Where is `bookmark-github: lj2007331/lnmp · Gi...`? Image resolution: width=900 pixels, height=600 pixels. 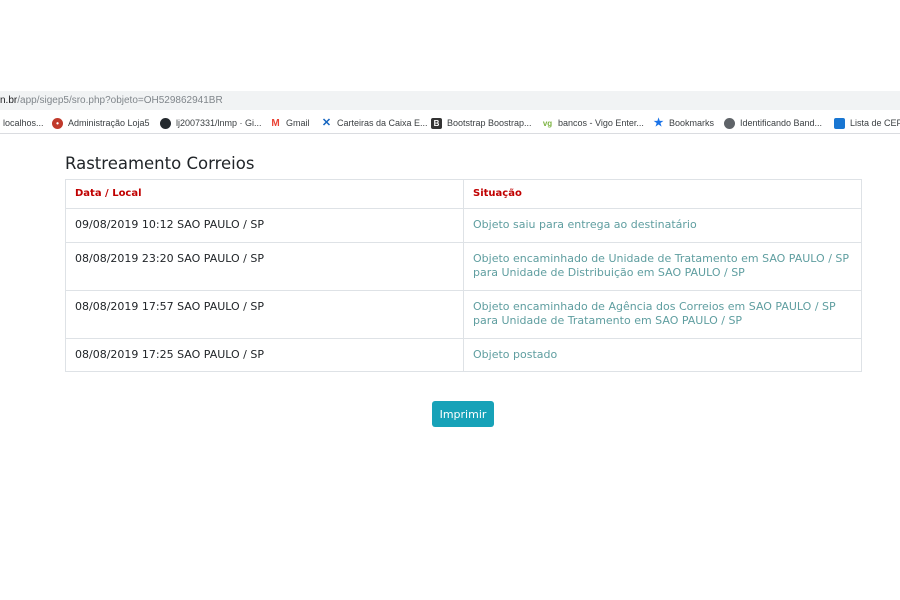 bookmark-github: lj2007331/lnmp · Gi... is located at coordinates (211, 123).